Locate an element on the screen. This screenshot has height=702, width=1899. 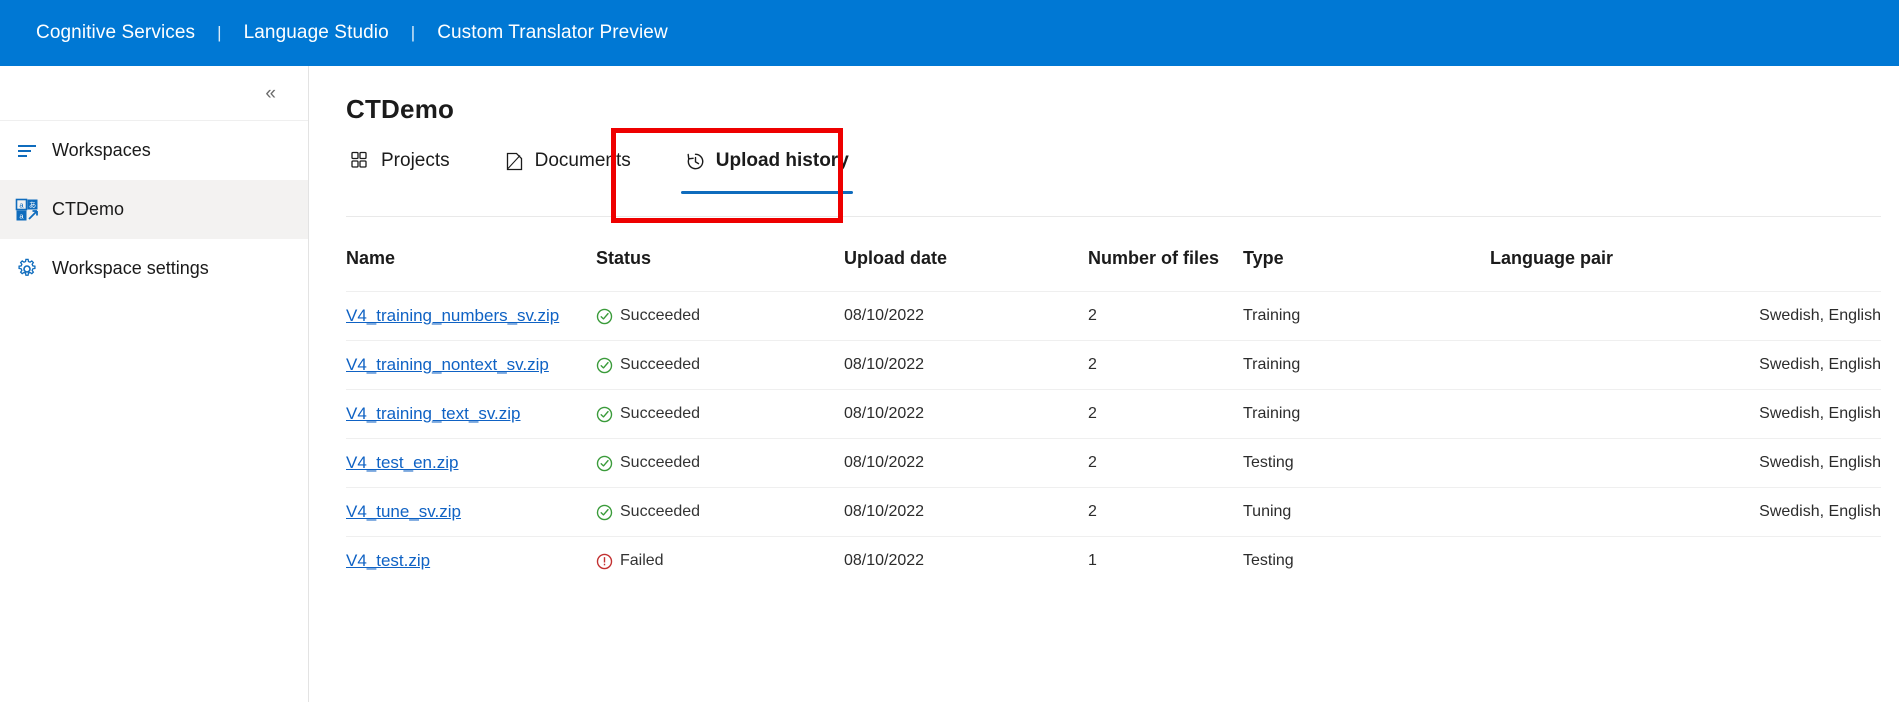
sidebar-item-ctdemo: a あ a CTDemo is located at coordinates (154, 209).